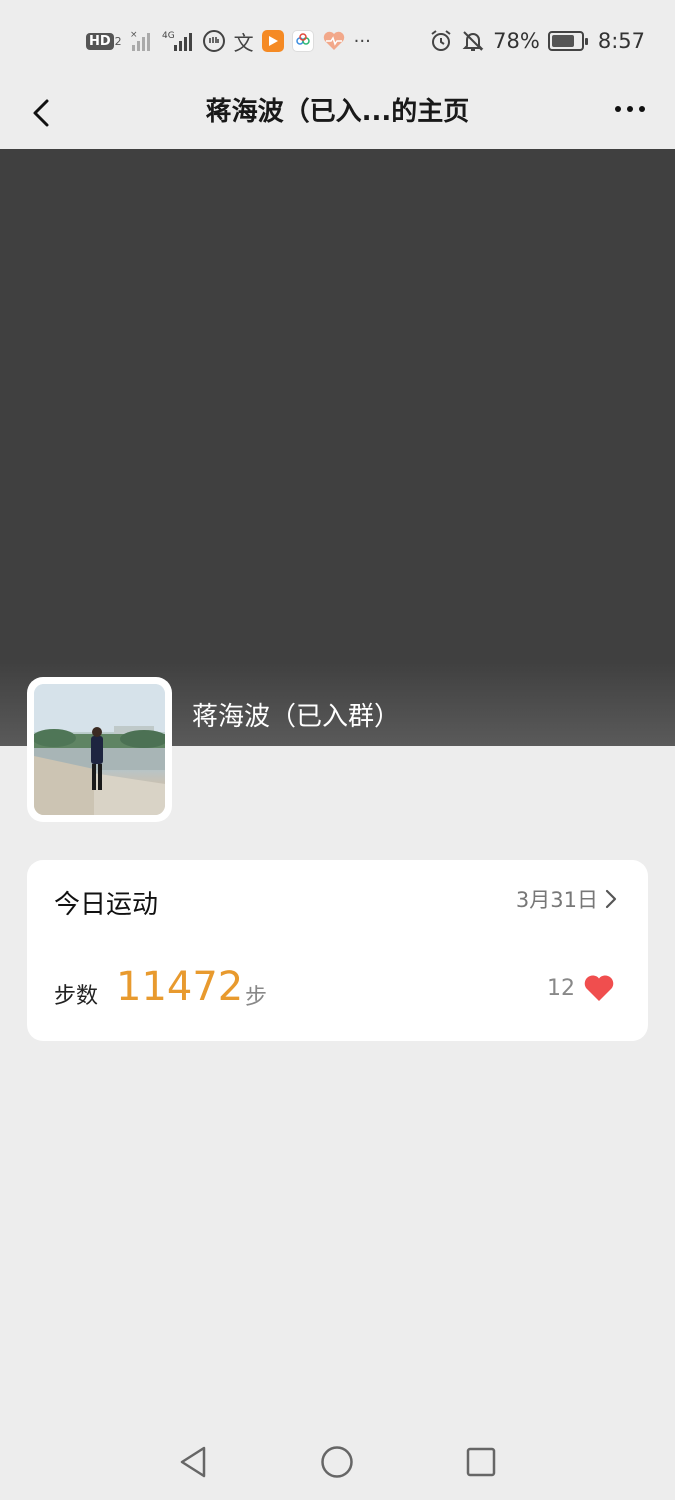 This screenshot has width=675, height=1500. What do you see at coordinates (567, 41) in the screenshot?
I see `battery-icon` at bounding box center [567, 41].